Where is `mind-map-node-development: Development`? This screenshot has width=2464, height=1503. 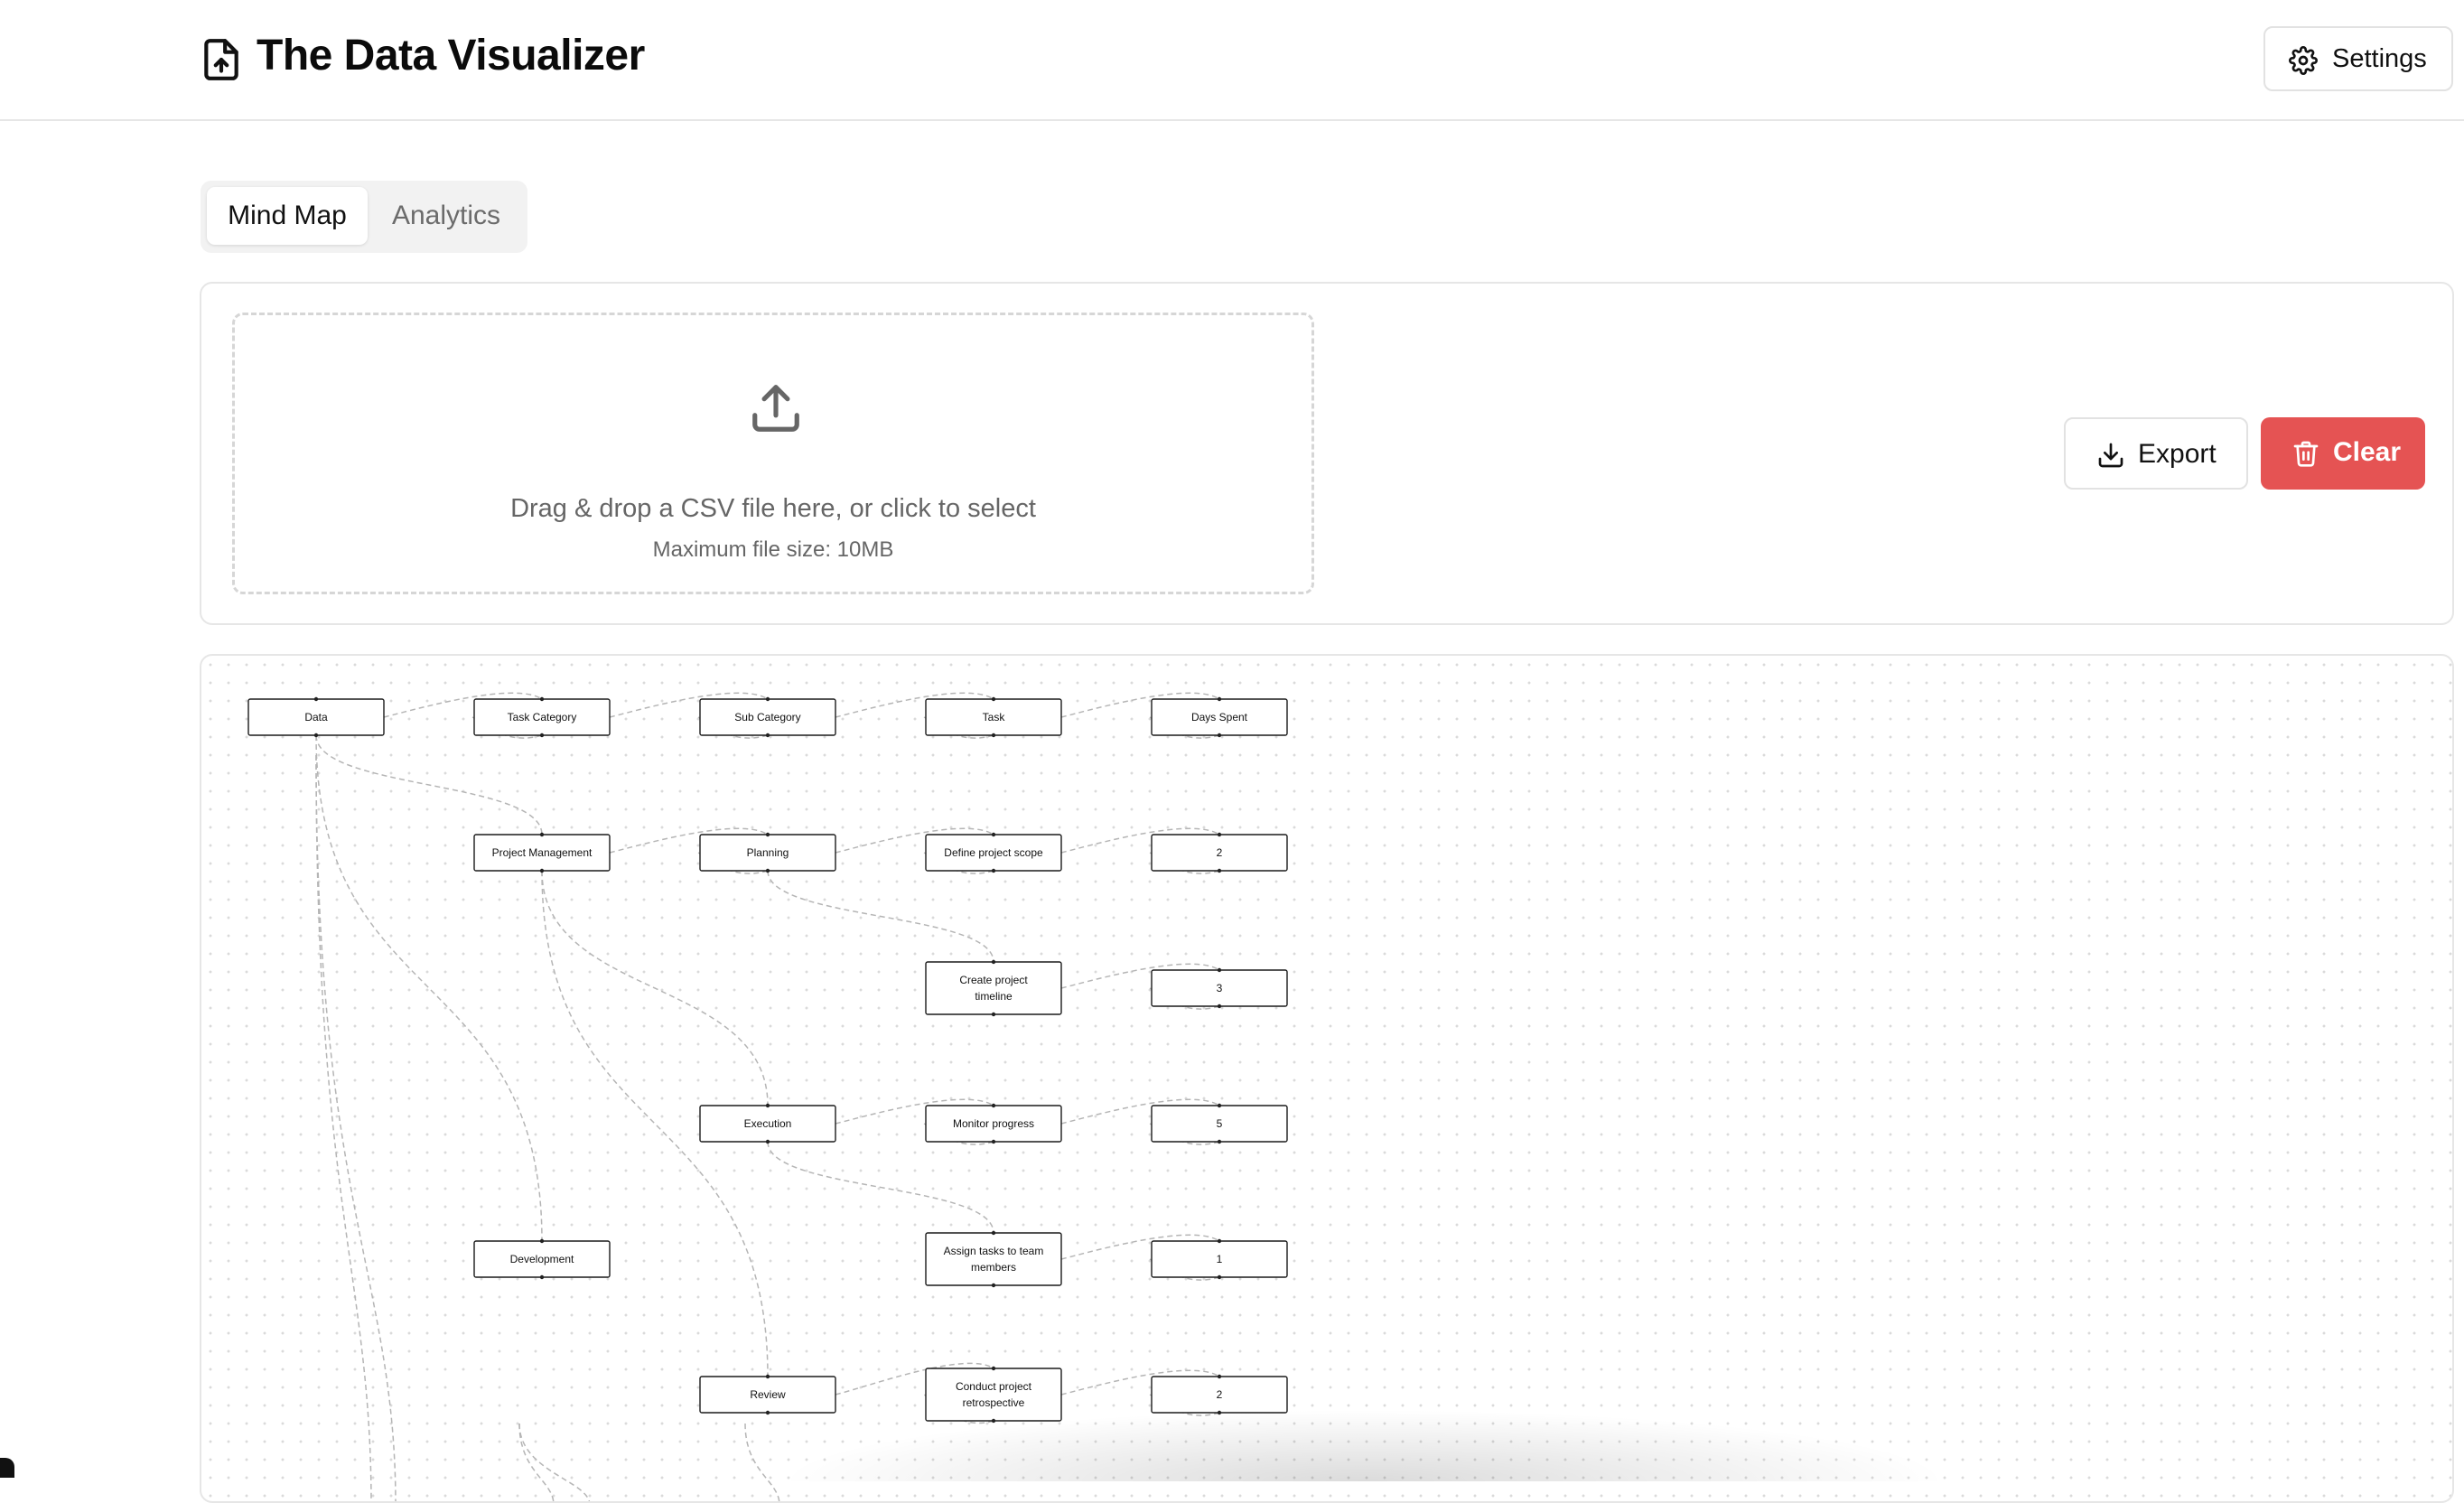
mind-map-node-development: Development is located at coordinates (542, 1259).